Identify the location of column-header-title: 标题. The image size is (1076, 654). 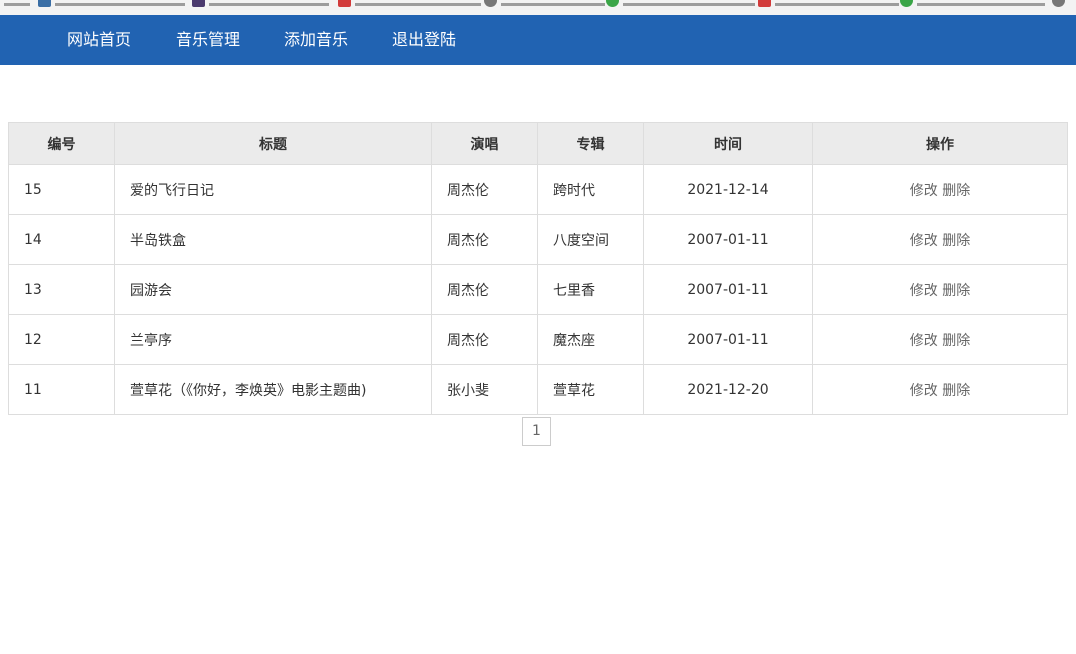
(273, 143).